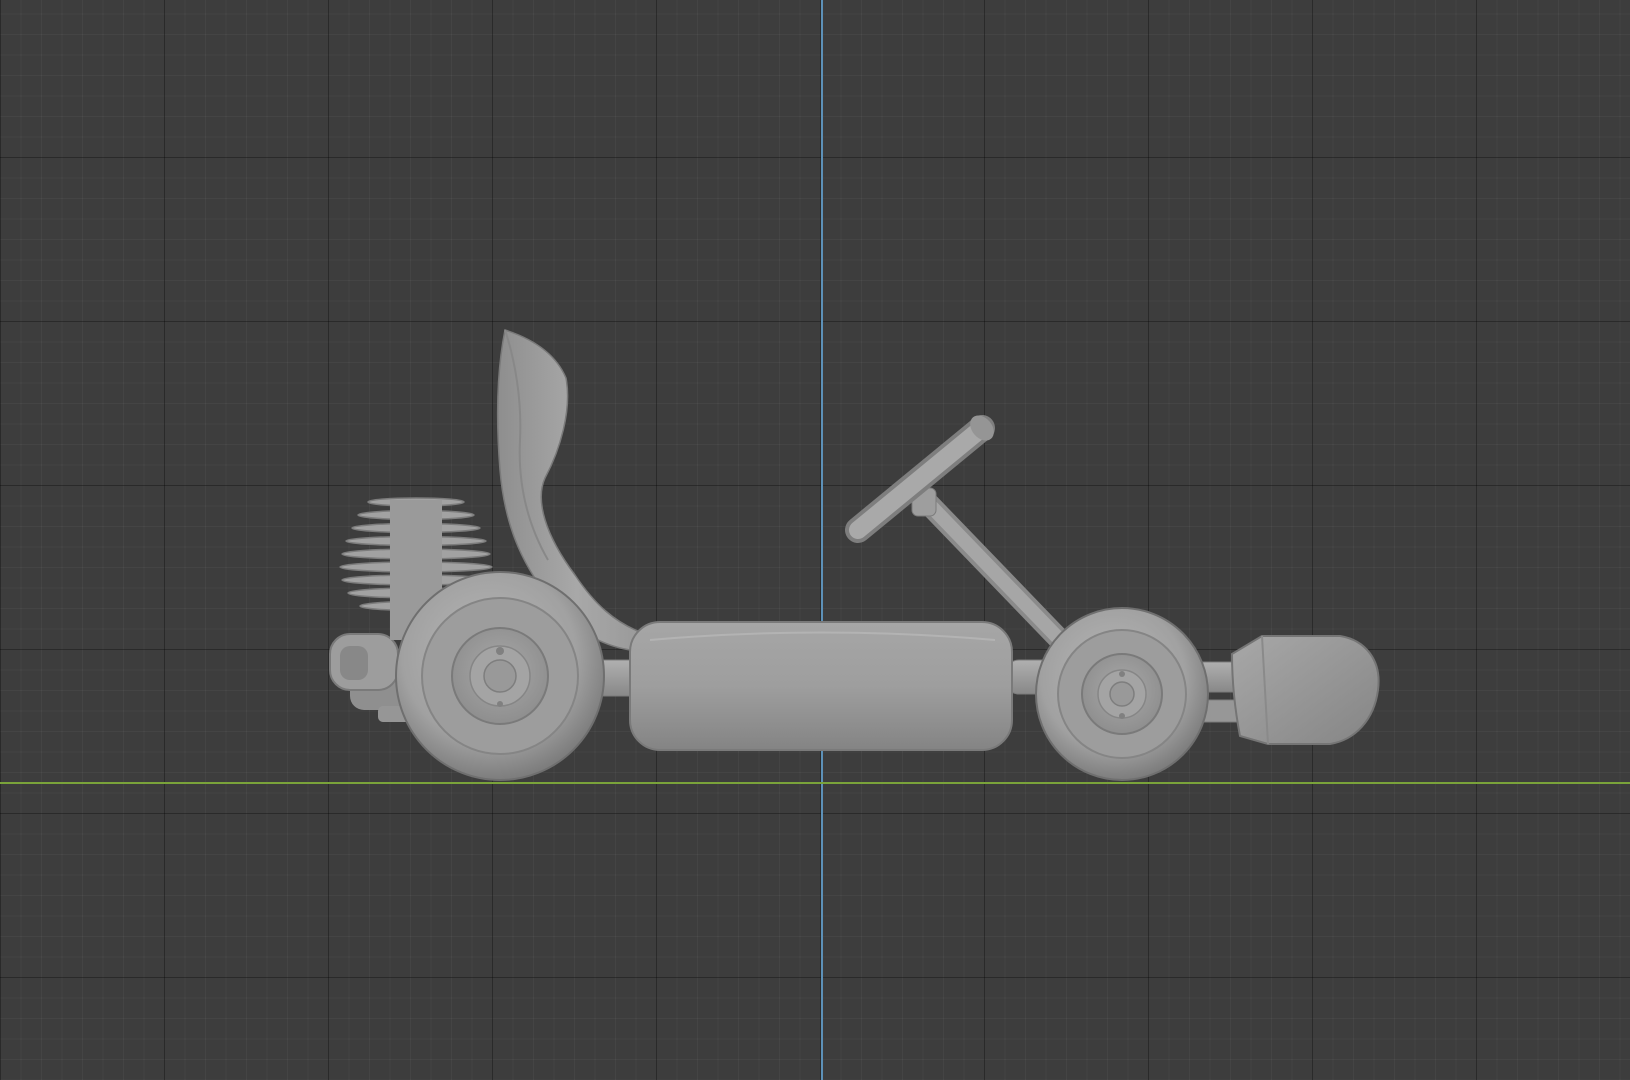 The height and width of the screenshot is (1080, 1630). What do you see at coordinates (821, 686) in the screenshot?
I see `side-pod` at bounding box center [821, 686].